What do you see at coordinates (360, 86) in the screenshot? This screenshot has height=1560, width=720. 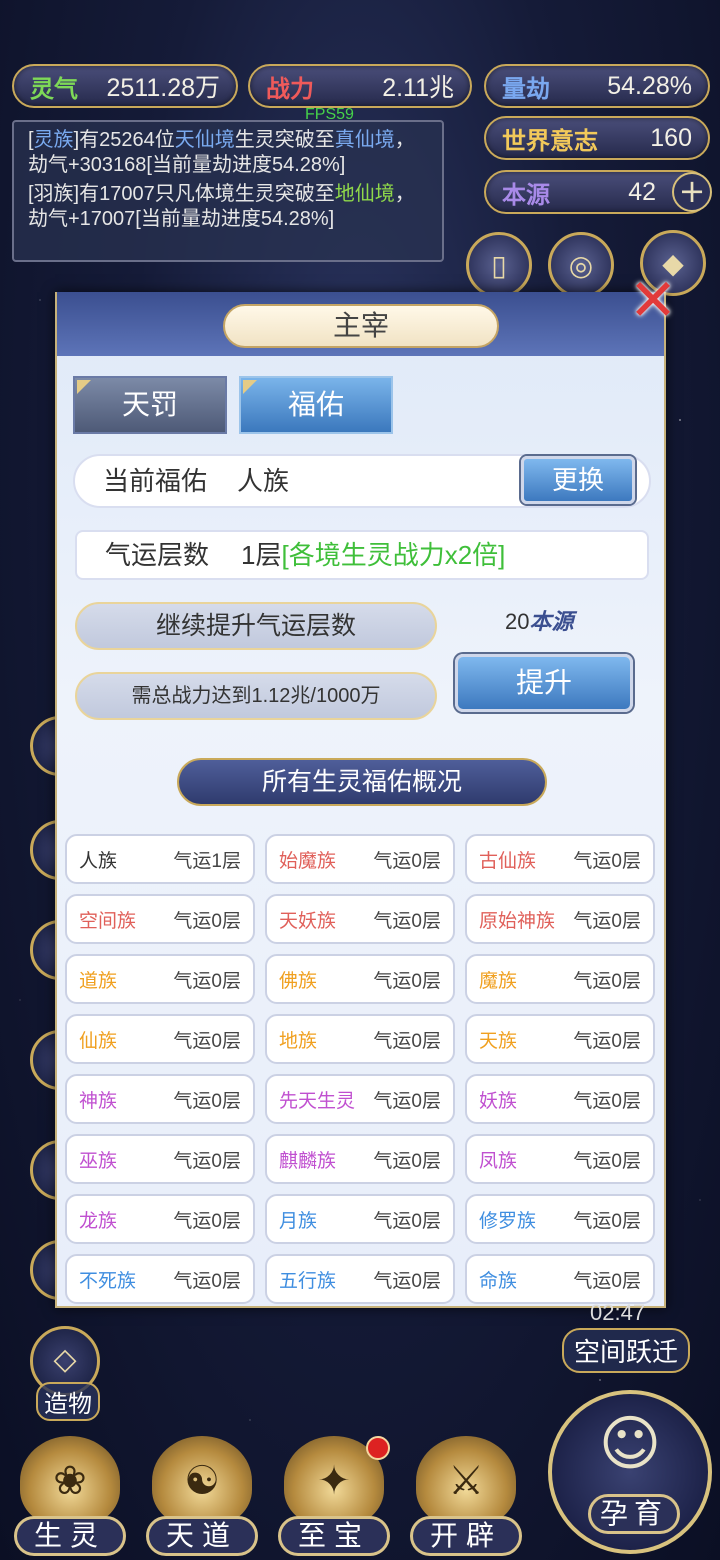 I see `stat-power: 战力 2.11兆` at bounding box center [360, 86].